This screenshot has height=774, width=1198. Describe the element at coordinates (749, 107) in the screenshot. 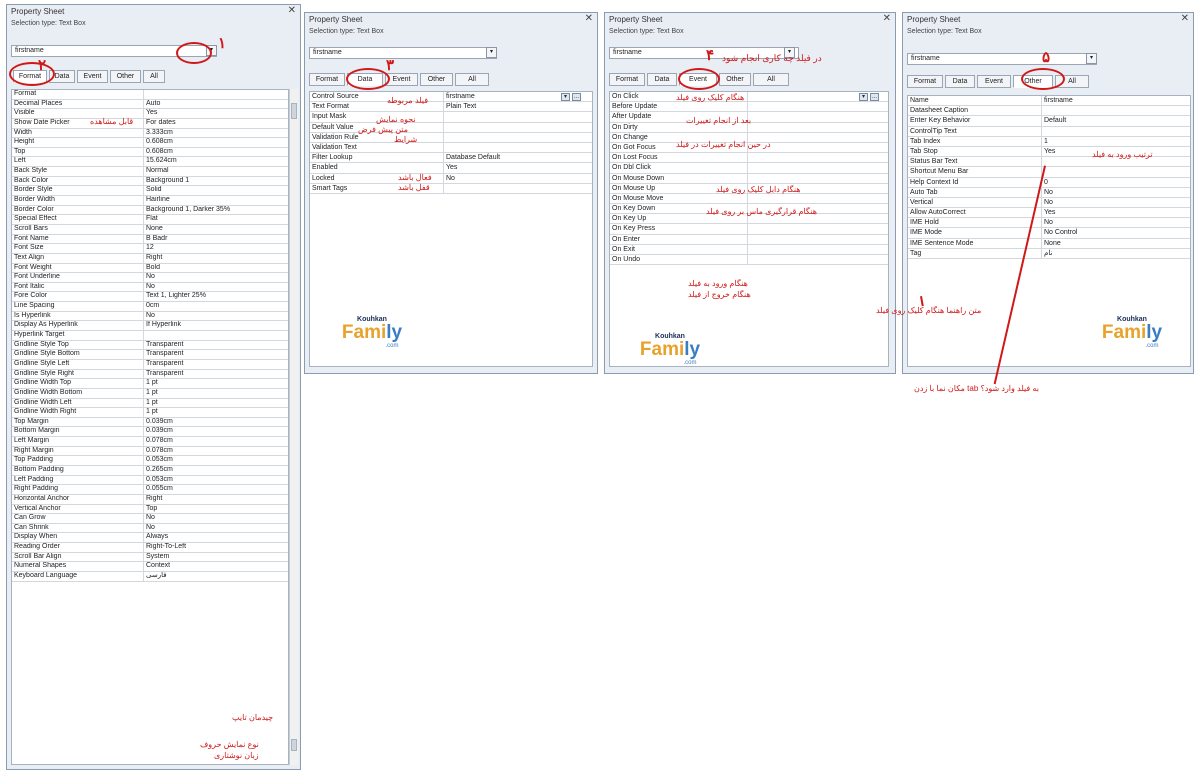

I see `property-row: Before Update` at that location.